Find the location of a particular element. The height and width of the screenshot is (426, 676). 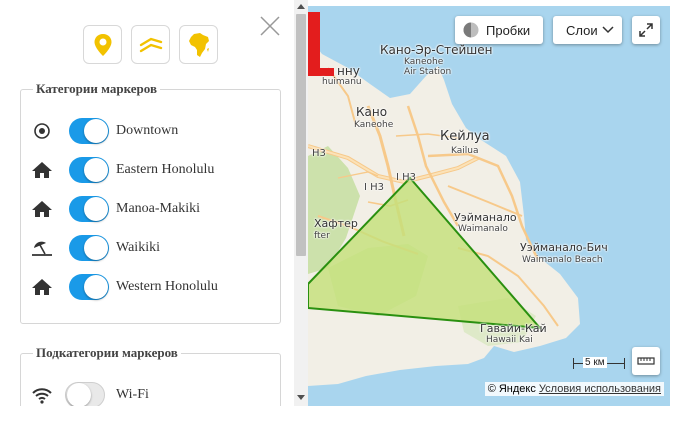

place-label: Waimanalo is located at coordinates (483, 229).